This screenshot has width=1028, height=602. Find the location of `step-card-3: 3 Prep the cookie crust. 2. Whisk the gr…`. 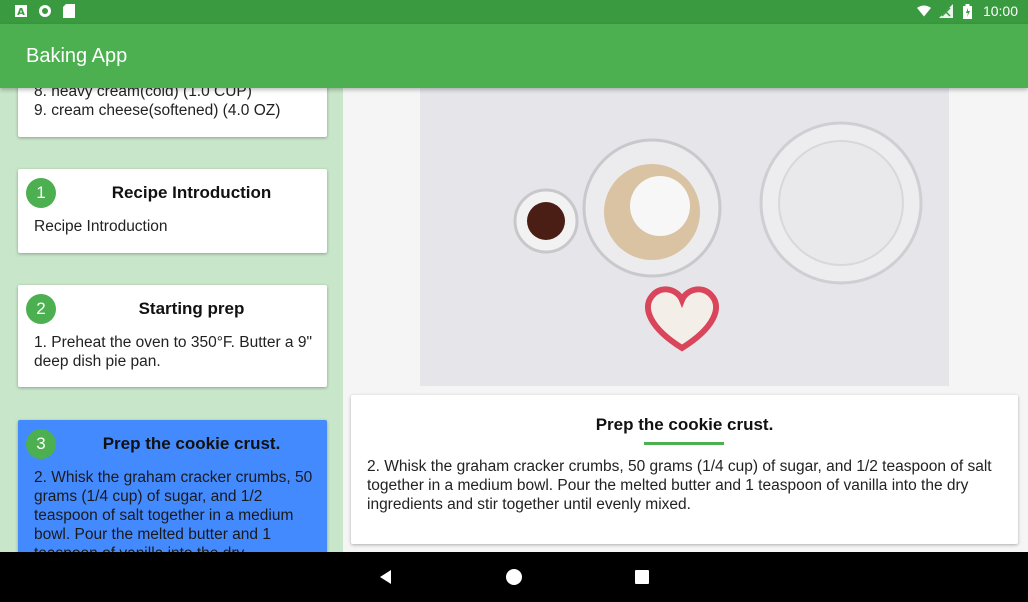

step-card-3: 3 Prep the cookie crust. 2. Whisk the gr… is located at coordinates (172, 486).